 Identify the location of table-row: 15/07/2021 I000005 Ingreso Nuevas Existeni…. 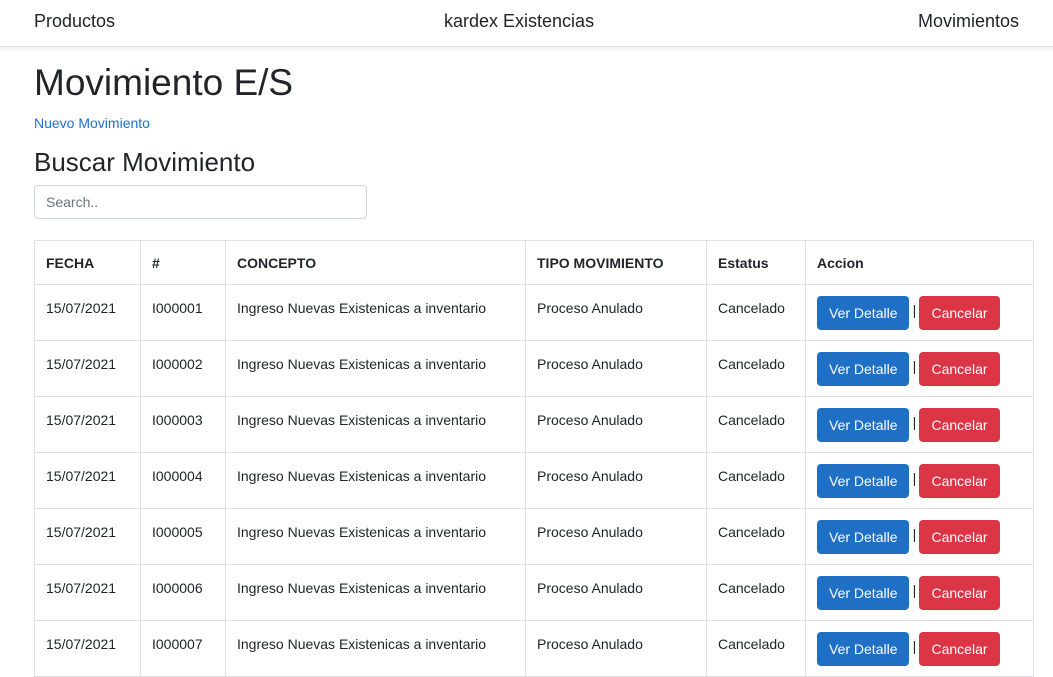
(534, 536).